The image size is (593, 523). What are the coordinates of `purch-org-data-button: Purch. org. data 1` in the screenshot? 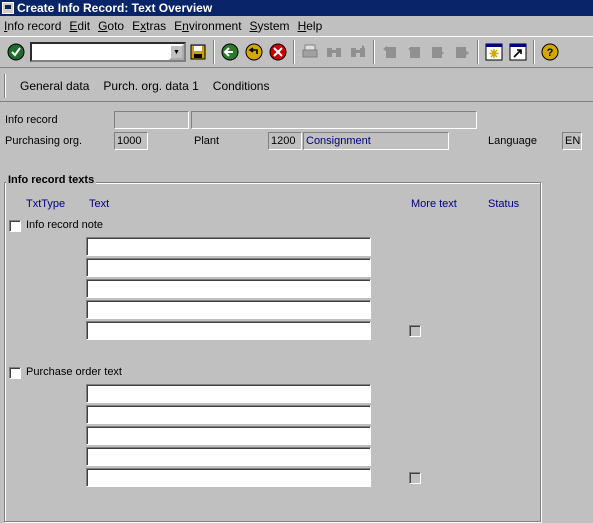 It's located at (151, 86).